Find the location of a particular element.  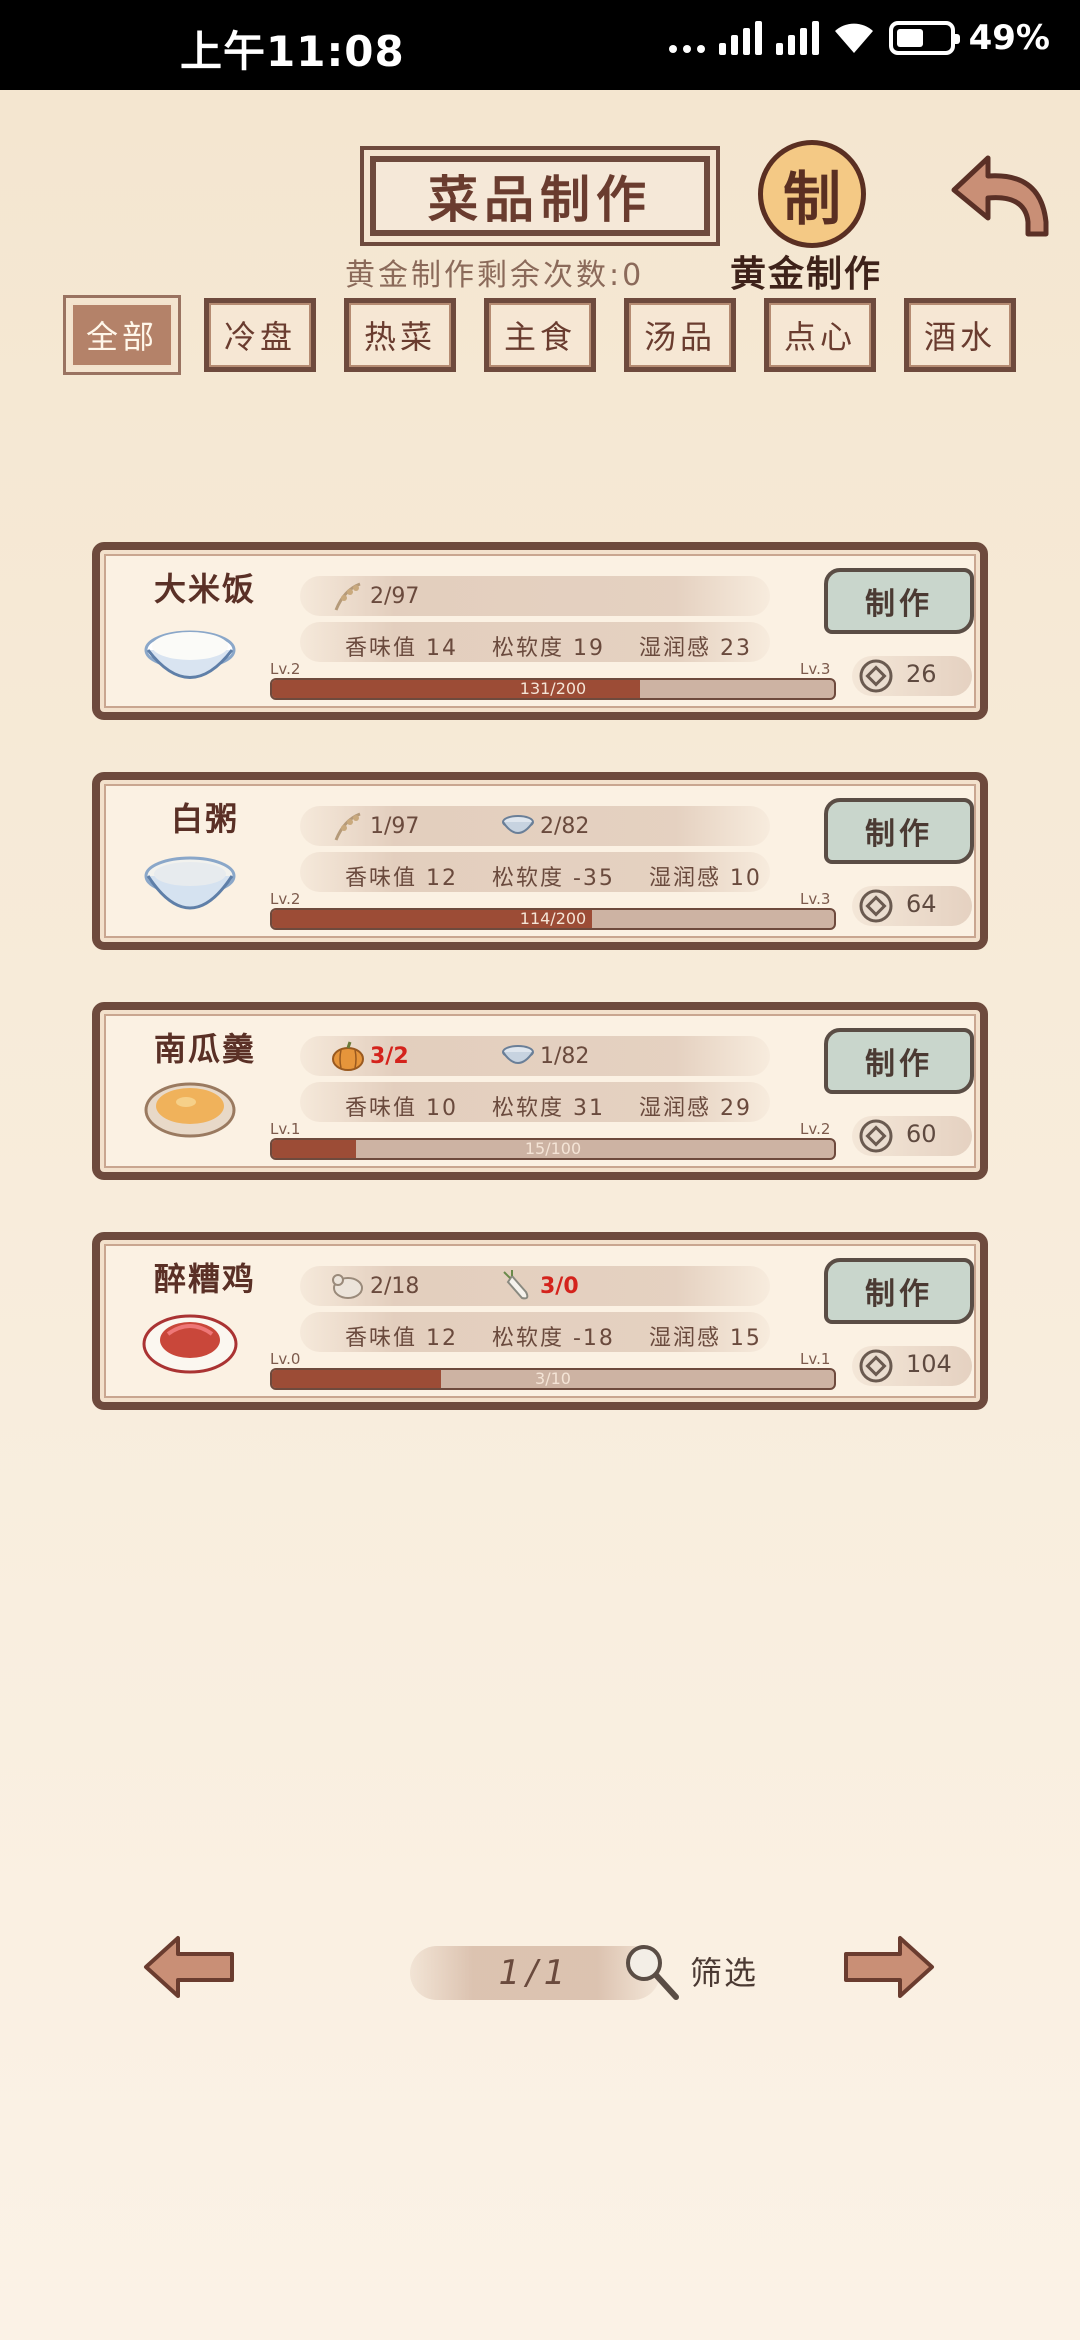

next-level: Lv.2 is located at coordinates (815, 1129).